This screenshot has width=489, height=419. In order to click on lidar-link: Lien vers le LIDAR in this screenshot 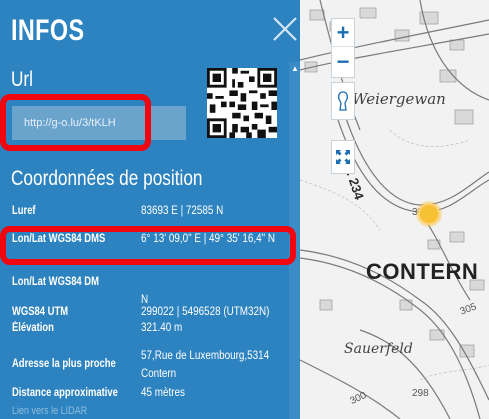, I will do `click(49, 411)`.